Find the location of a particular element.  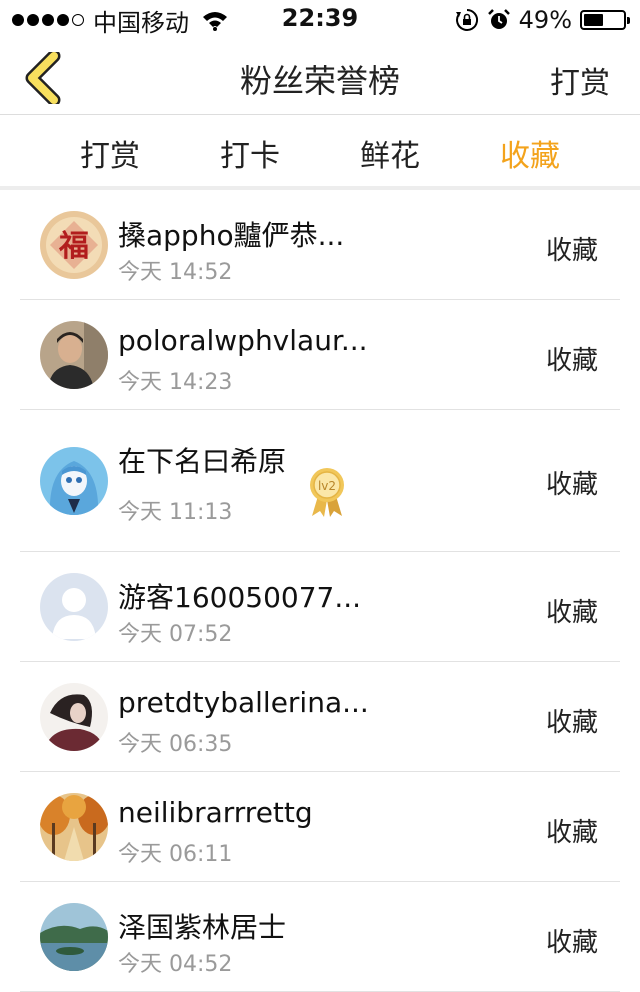

fan-time: 今天 14:52 is located at coordinates (175, 272).